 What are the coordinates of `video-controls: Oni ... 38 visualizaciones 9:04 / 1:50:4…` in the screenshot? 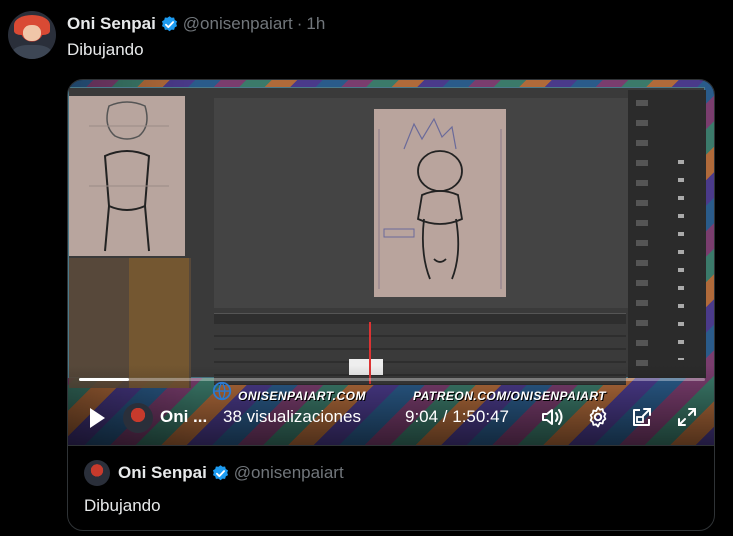 It's located at (391, 418).